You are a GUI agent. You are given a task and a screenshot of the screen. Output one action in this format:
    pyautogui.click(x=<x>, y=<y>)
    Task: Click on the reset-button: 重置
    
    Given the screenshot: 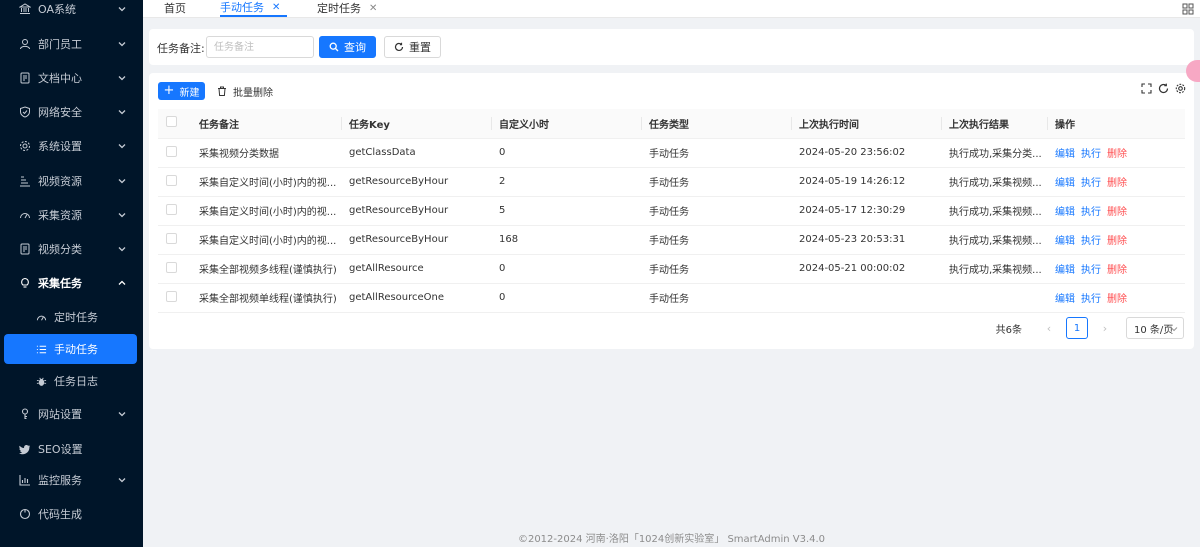 What is the action you would take?
    pyautogui.click(x=412, y=47)
    